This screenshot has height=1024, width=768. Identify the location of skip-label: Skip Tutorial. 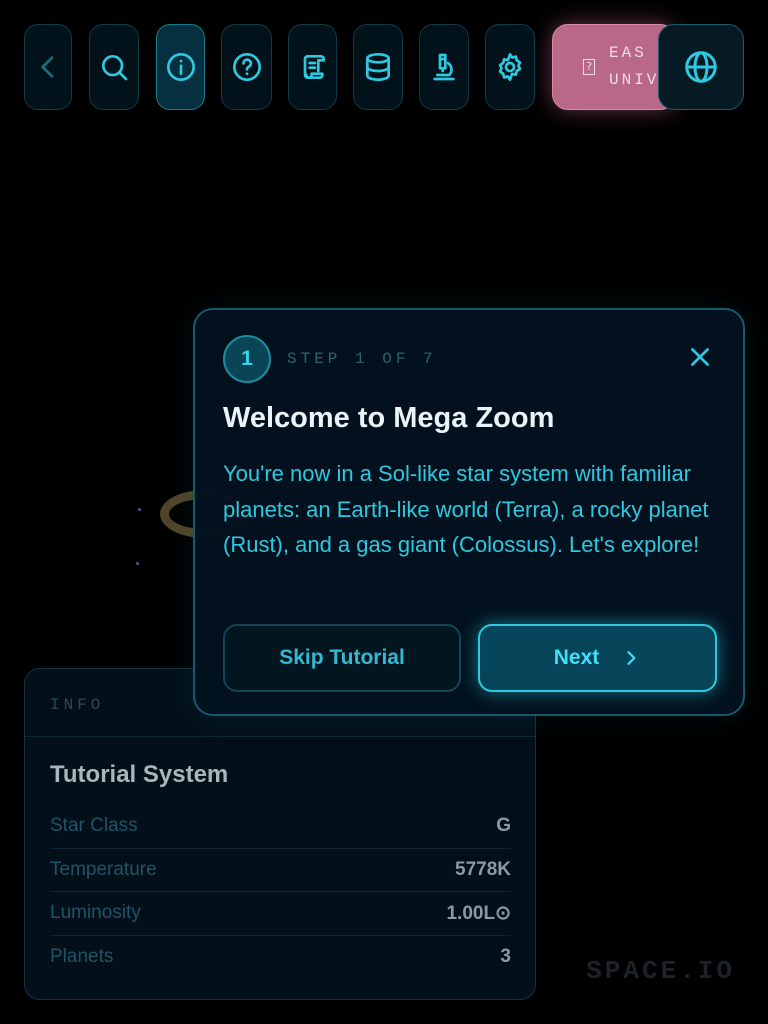
(342, 657).